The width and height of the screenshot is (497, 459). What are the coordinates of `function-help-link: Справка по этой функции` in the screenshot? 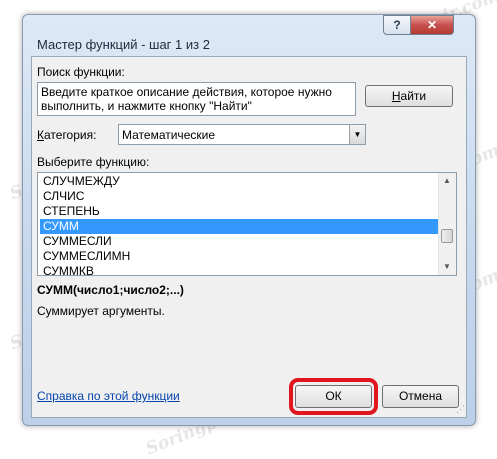 It's located at (108, 396).